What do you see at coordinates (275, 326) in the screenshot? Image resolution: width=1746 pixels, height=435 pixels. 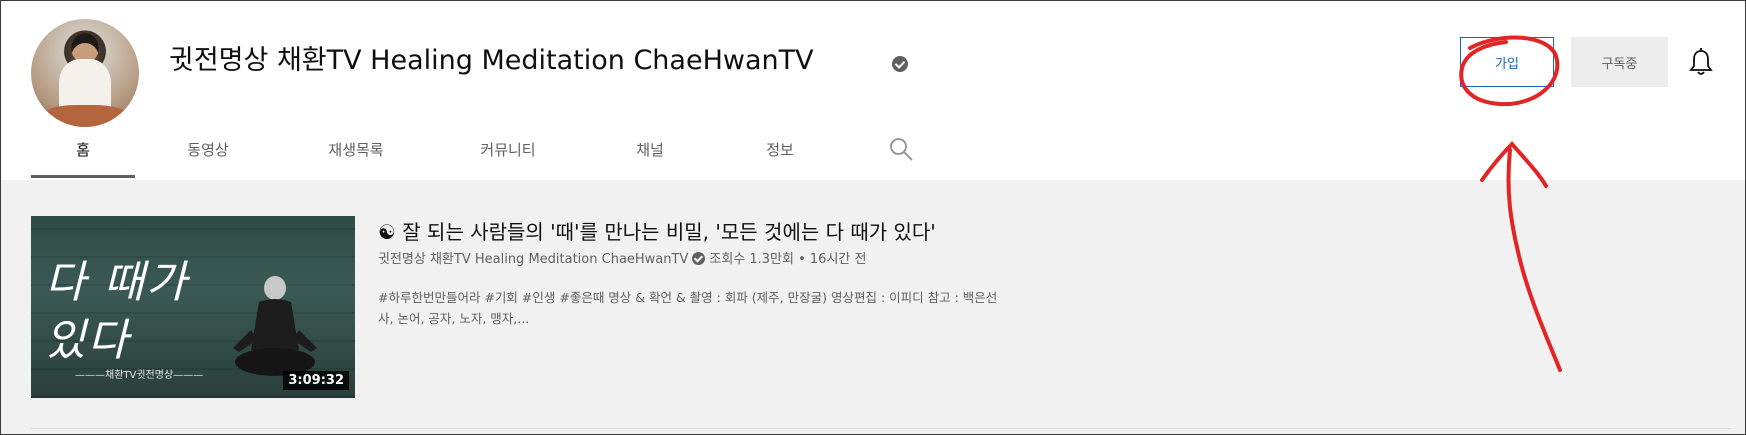 I see `meditating-figure-image` at bounding box center [275, 326].